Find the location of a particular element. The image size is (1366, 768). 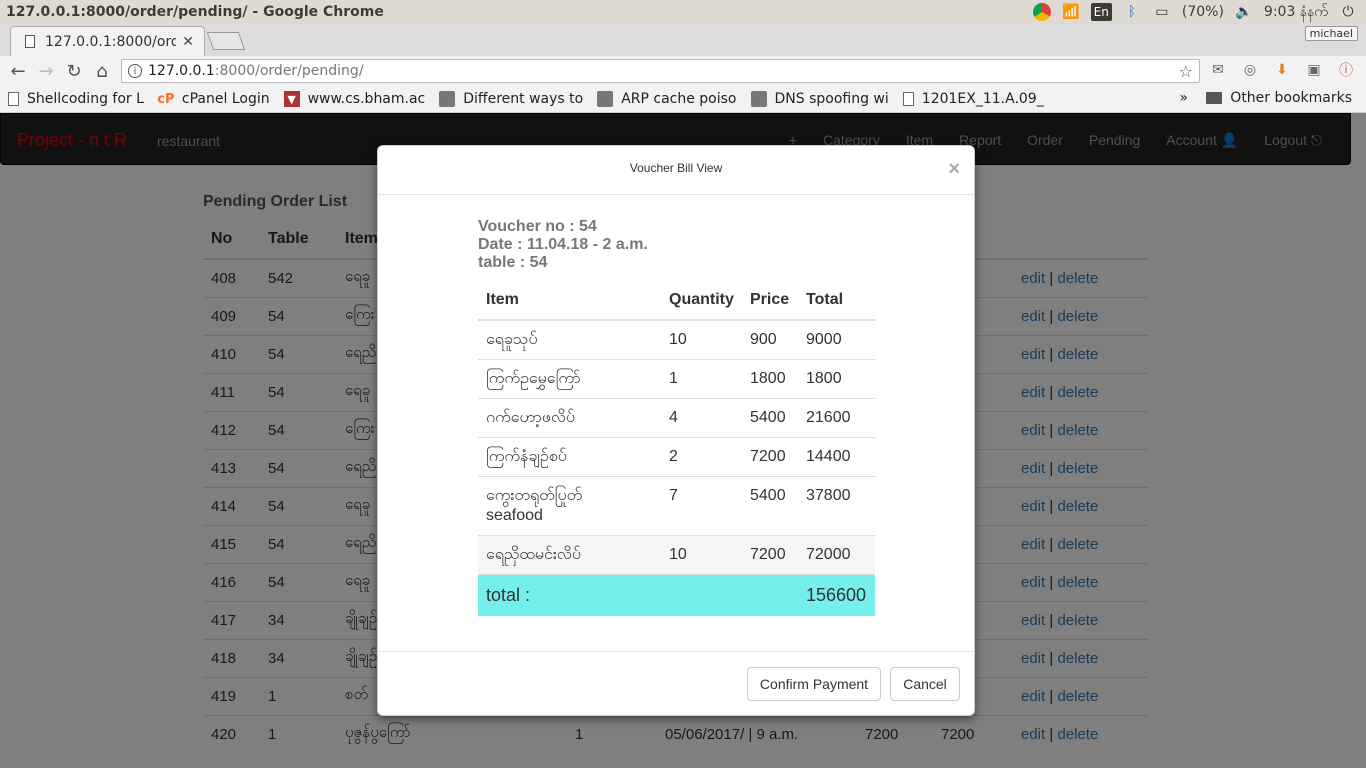

tab-title: 127.0.0.1:8000/orde is located at coordinates (111, 41).